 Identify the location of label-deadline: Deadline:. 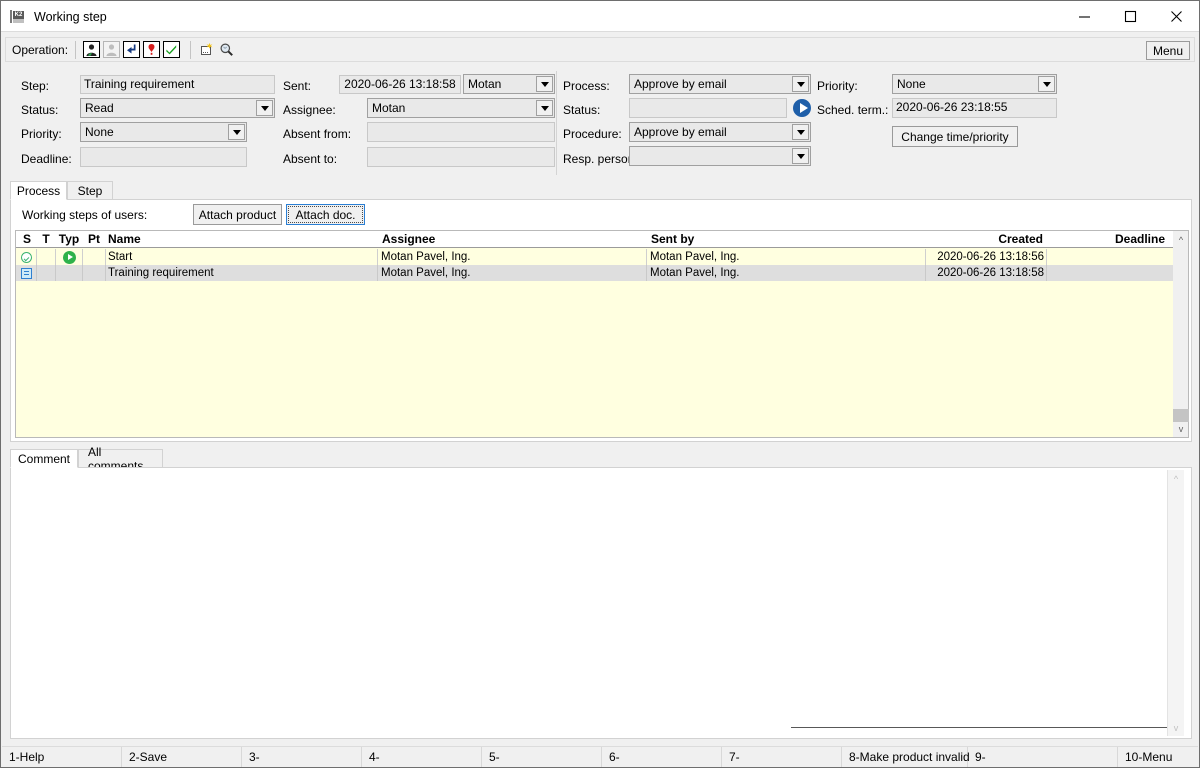
(46, 159).